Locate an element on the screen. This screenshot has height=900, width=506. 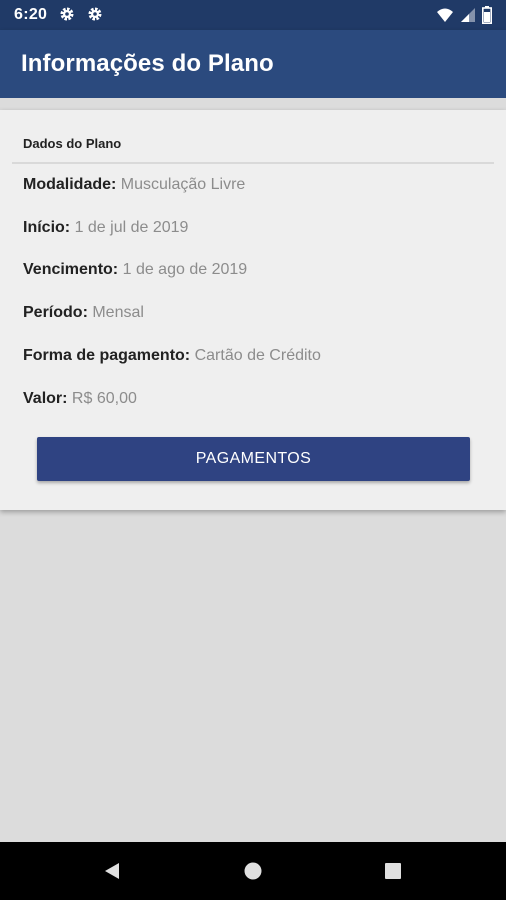
row-label: Vencimento: is located at coordinates (71, 269).